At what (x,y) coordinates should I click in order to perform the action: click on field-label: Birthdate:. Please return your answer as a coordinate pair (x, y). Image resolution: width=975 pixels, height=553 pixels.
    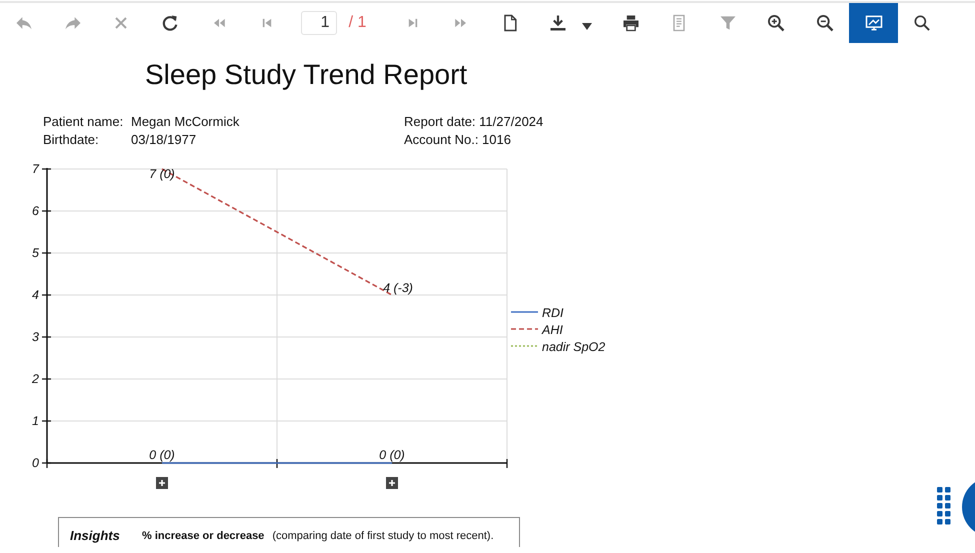
    Looking at the image, I should click on (71, 139).